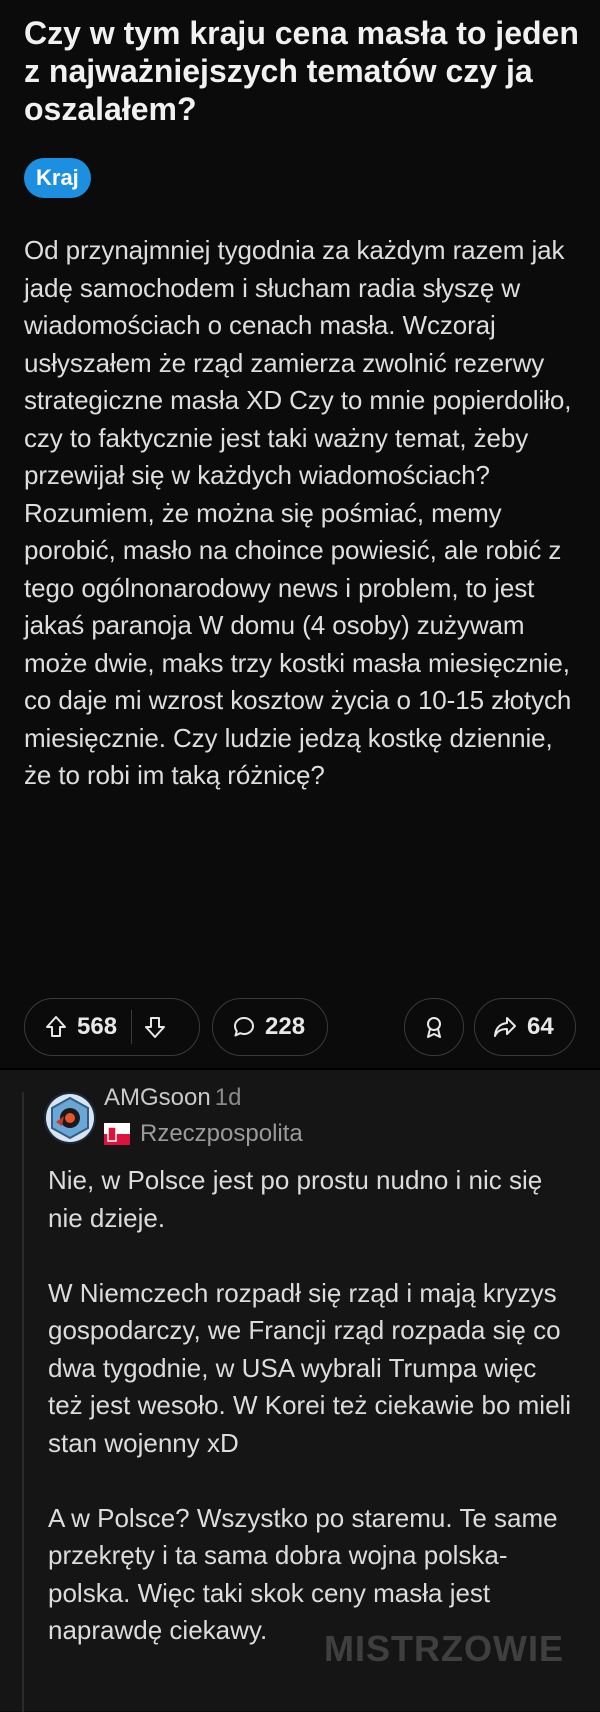 The image size is (600, 1712). Describe the element at coordinates (444, 1648) in the screenshot. I see `watermark: MISTRZOWIE` at that location.